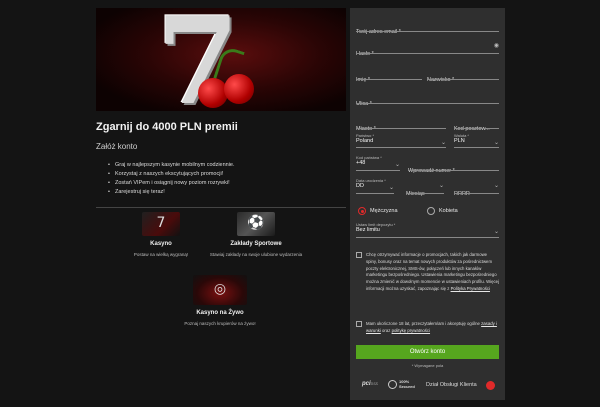 This screenshot has width=600, height=407. Describe the element at coordinates (361, 163) in the screenshot. I see `phone-code-value: +48` at that location.